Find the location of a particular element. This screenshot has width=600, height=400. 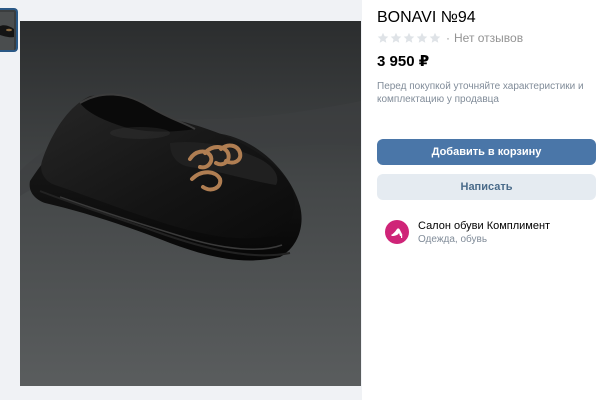

rating-row: · Нет отзывов is located at coordinates (450, 38).